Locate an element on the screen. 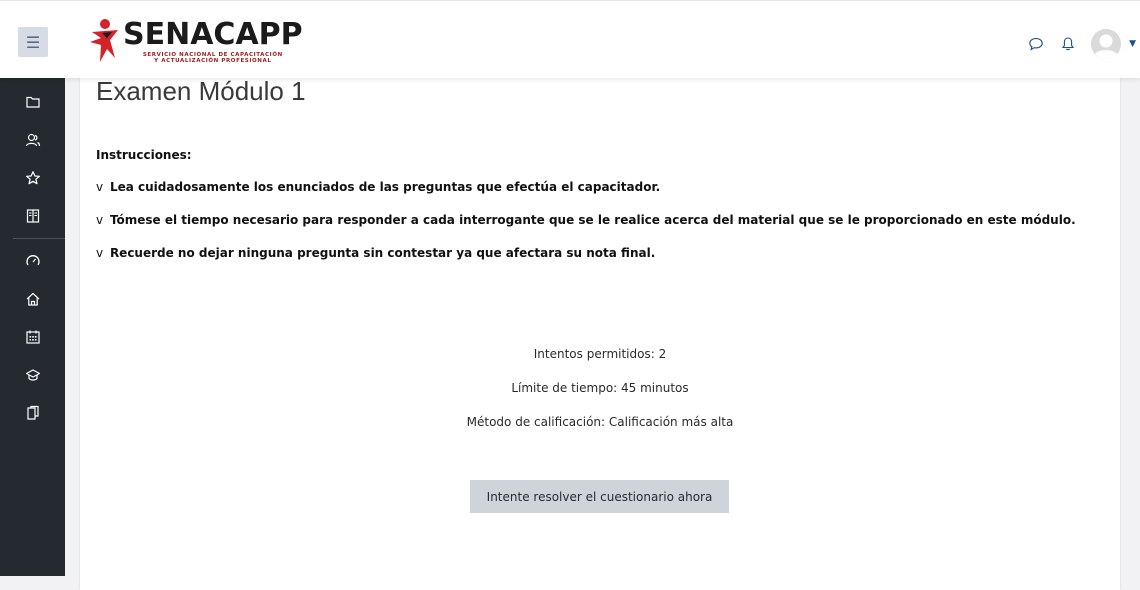  instructions-heading-text: Instrucciones: is located at coordinates (144, 155).